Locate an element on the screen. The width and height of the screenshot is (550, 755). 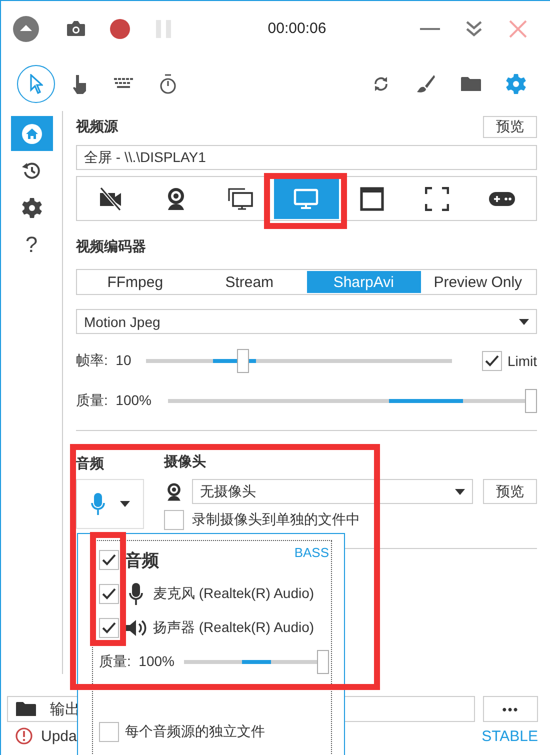
more-button: ••• is located at coordinates (510, 709).